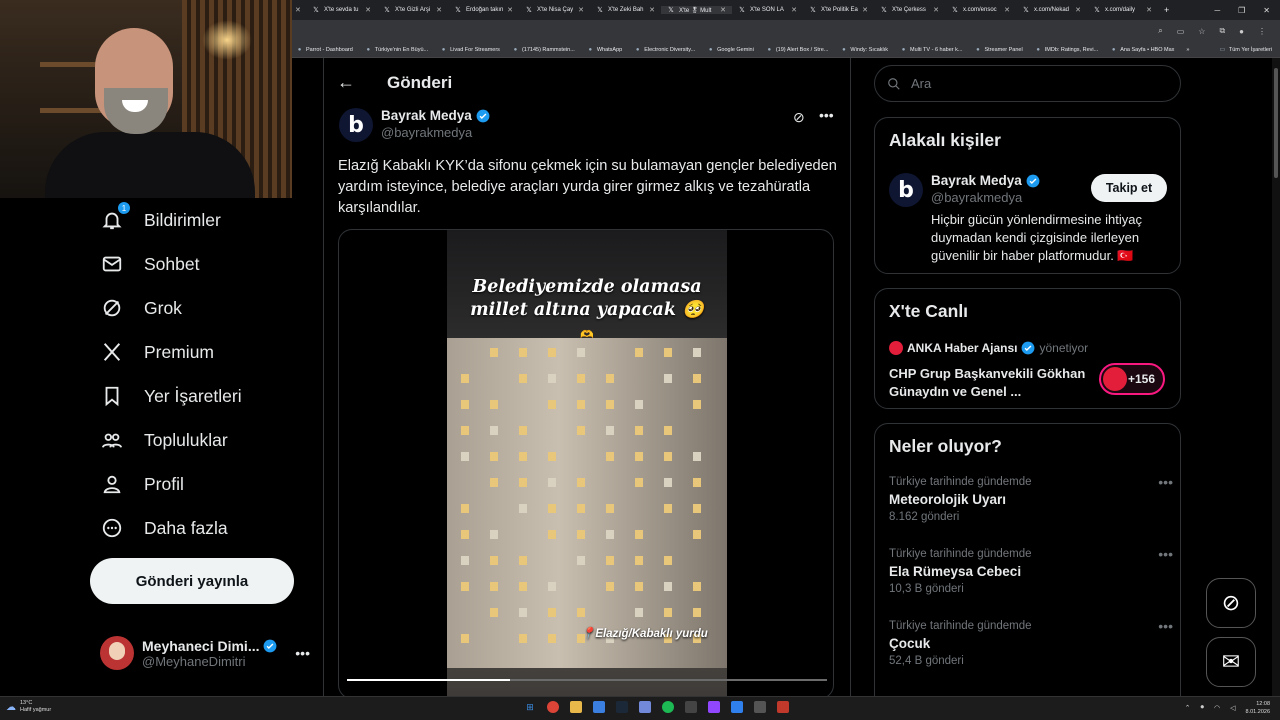  Describe the element at coordinates (1276, 123) in the screenshot. I see `scrollbar-thumb` at that location.